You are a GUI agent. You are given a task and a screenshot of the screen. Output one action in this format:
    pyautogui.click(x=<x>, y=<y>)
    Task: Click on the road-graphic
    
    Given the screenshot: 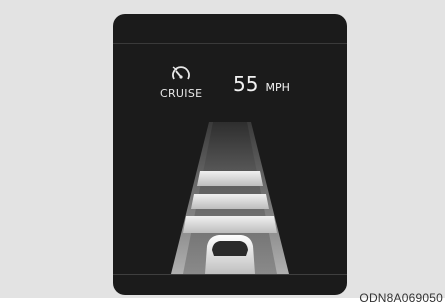 What is the action you would take?
    pyautogui.click(x=230, y=198)
    